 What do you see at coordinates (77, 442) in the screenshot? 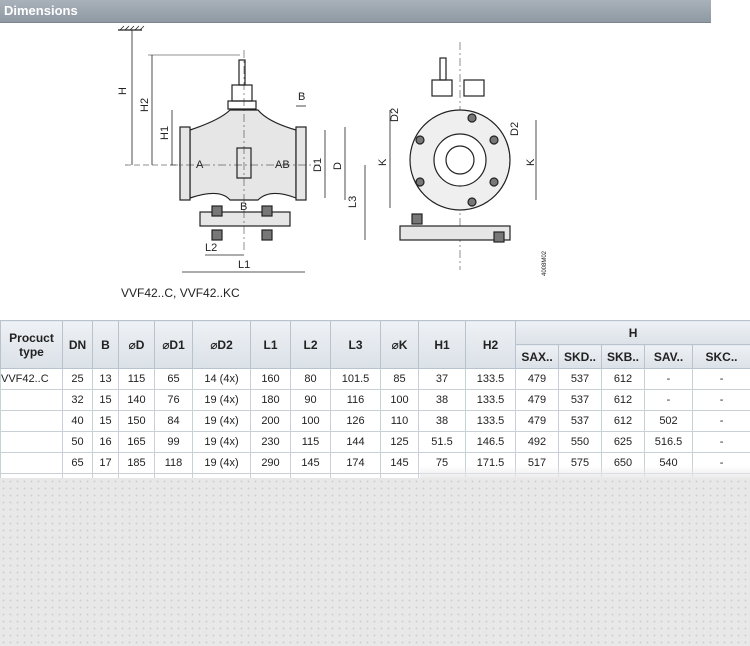
I see `table-cell: 50` at bounding box center [77, 442].